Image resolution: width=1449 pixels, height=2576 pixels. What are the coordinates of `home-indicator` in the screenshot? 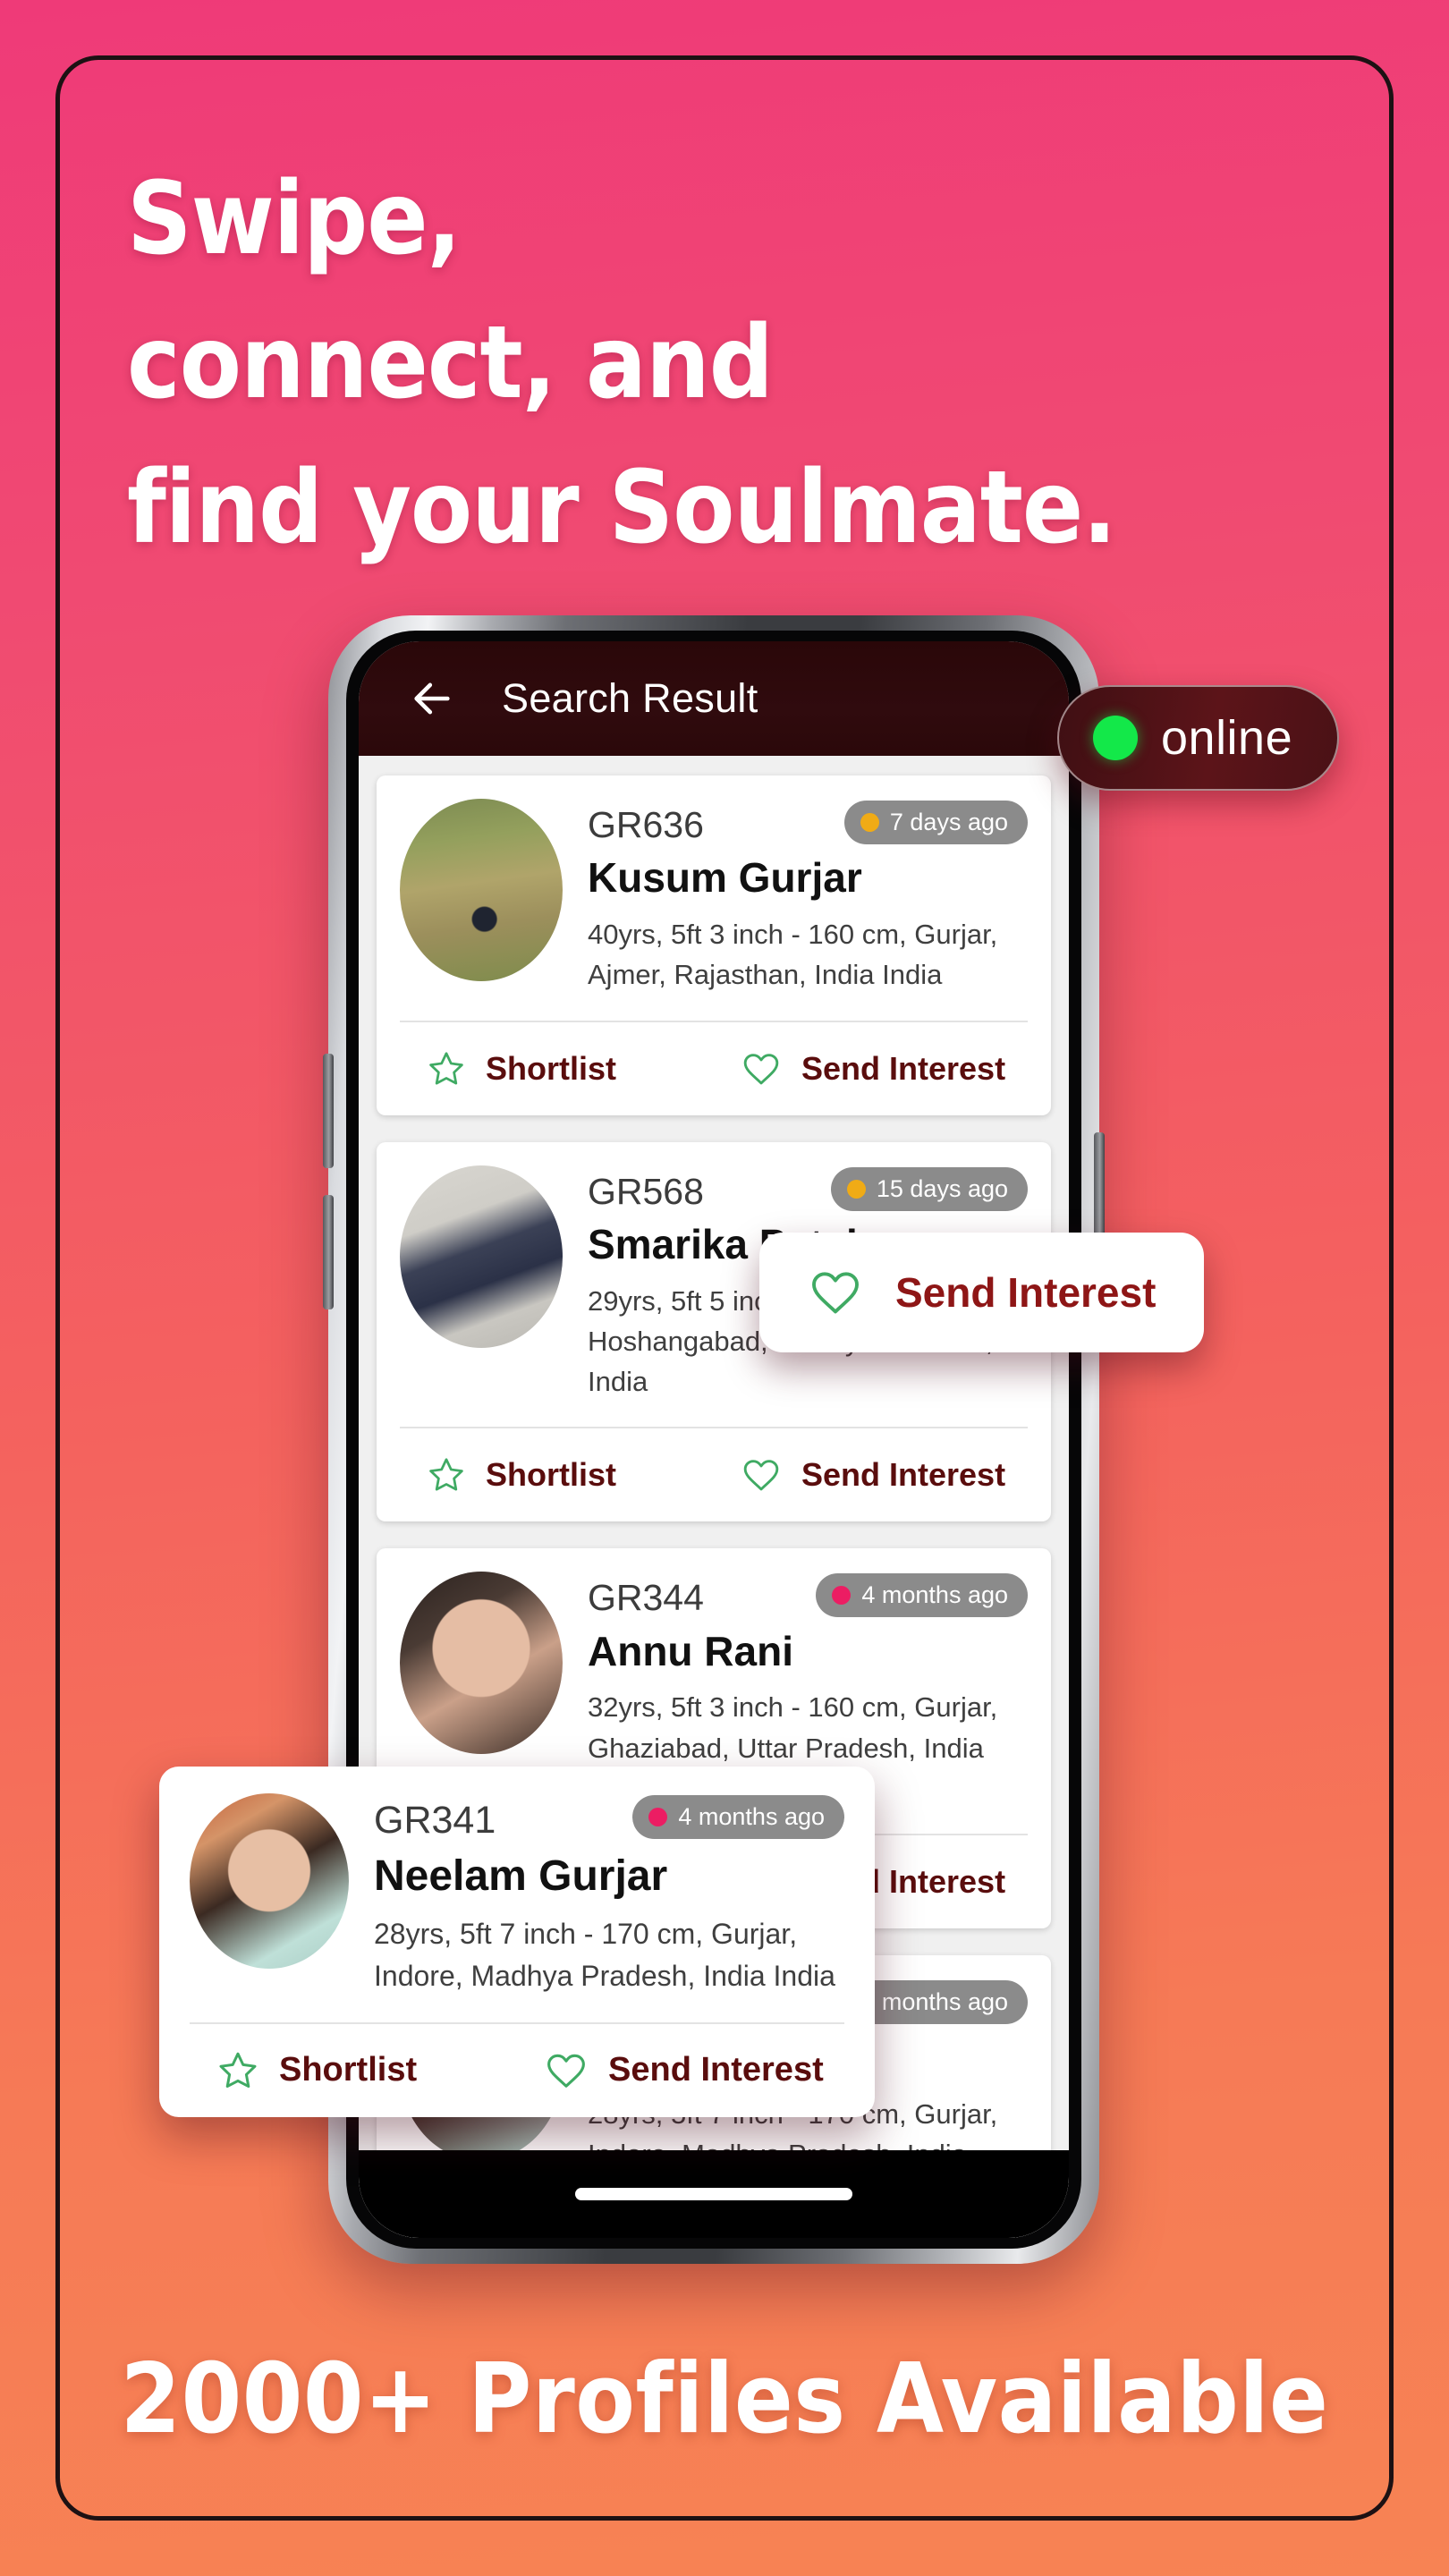 It's located at (713, 2194).